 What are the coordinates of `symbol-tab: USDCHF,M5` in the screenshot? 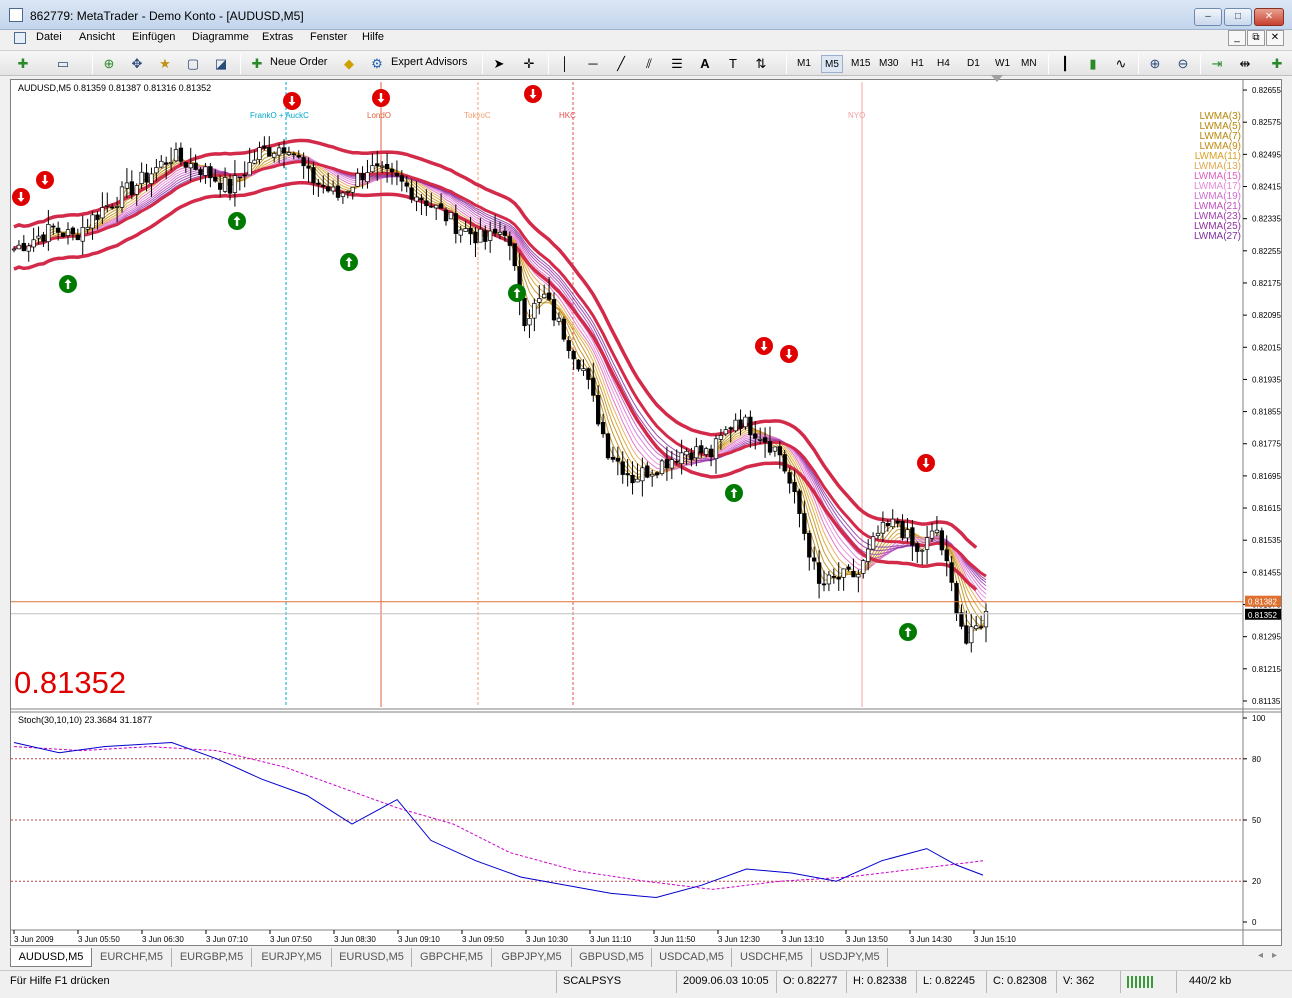 It's located at (772, 957).